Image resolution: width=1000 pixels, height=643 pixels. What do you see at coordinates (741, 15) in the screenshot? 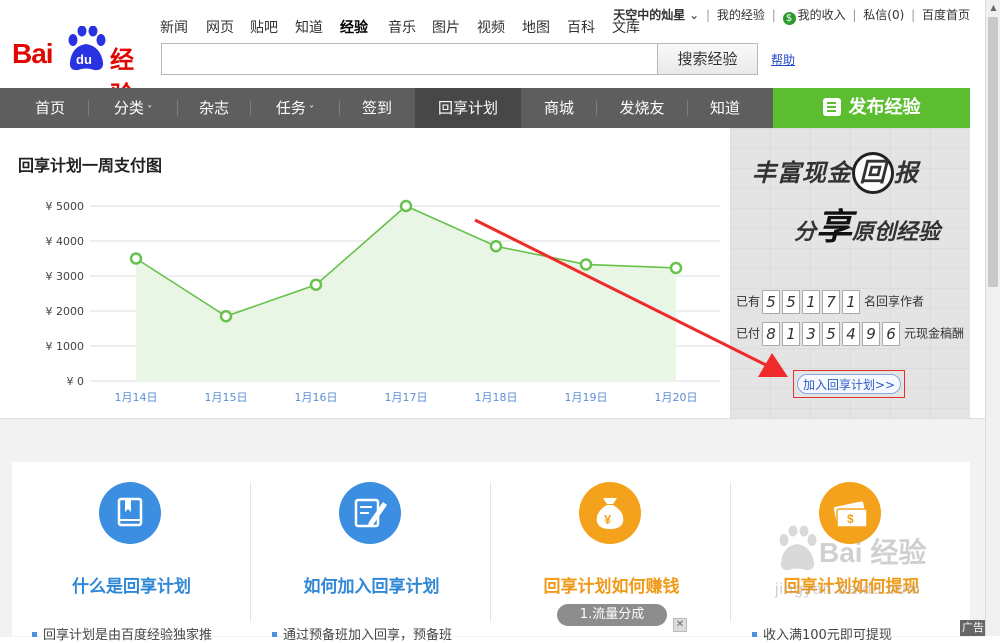
I see `my-jingyan-link: 我的经验` at bounding box center [741, 15].